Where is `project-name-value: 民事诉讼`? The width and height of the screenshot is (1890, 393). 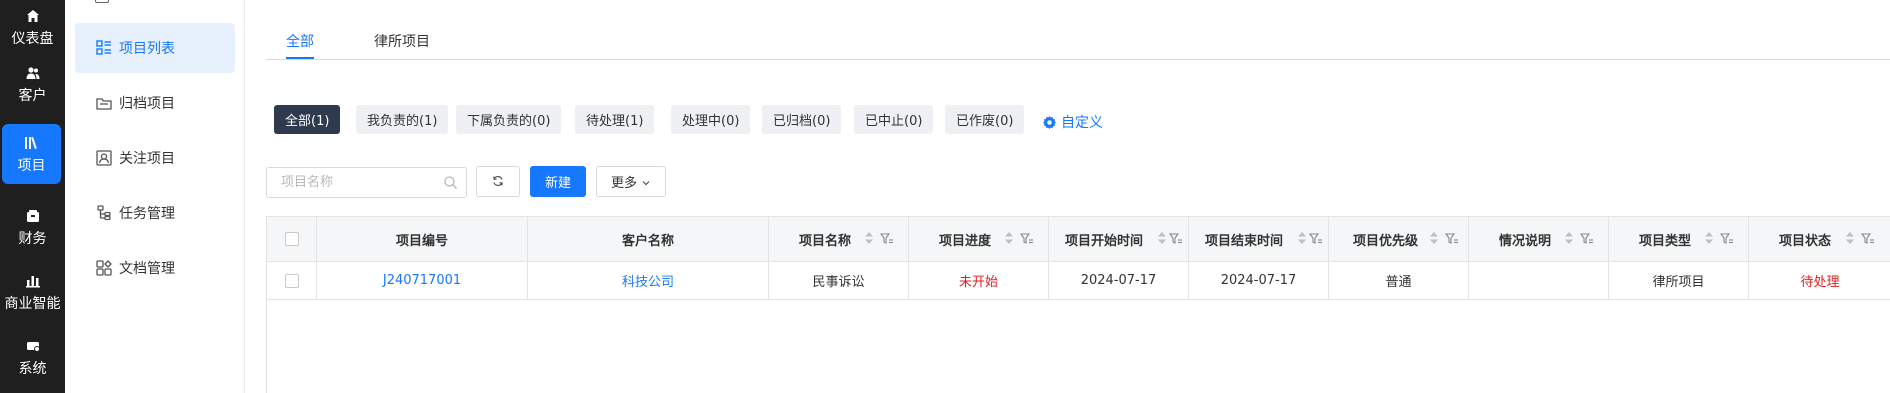 project-name-value: 民事诉讼 is located at coordinates (838, 282).